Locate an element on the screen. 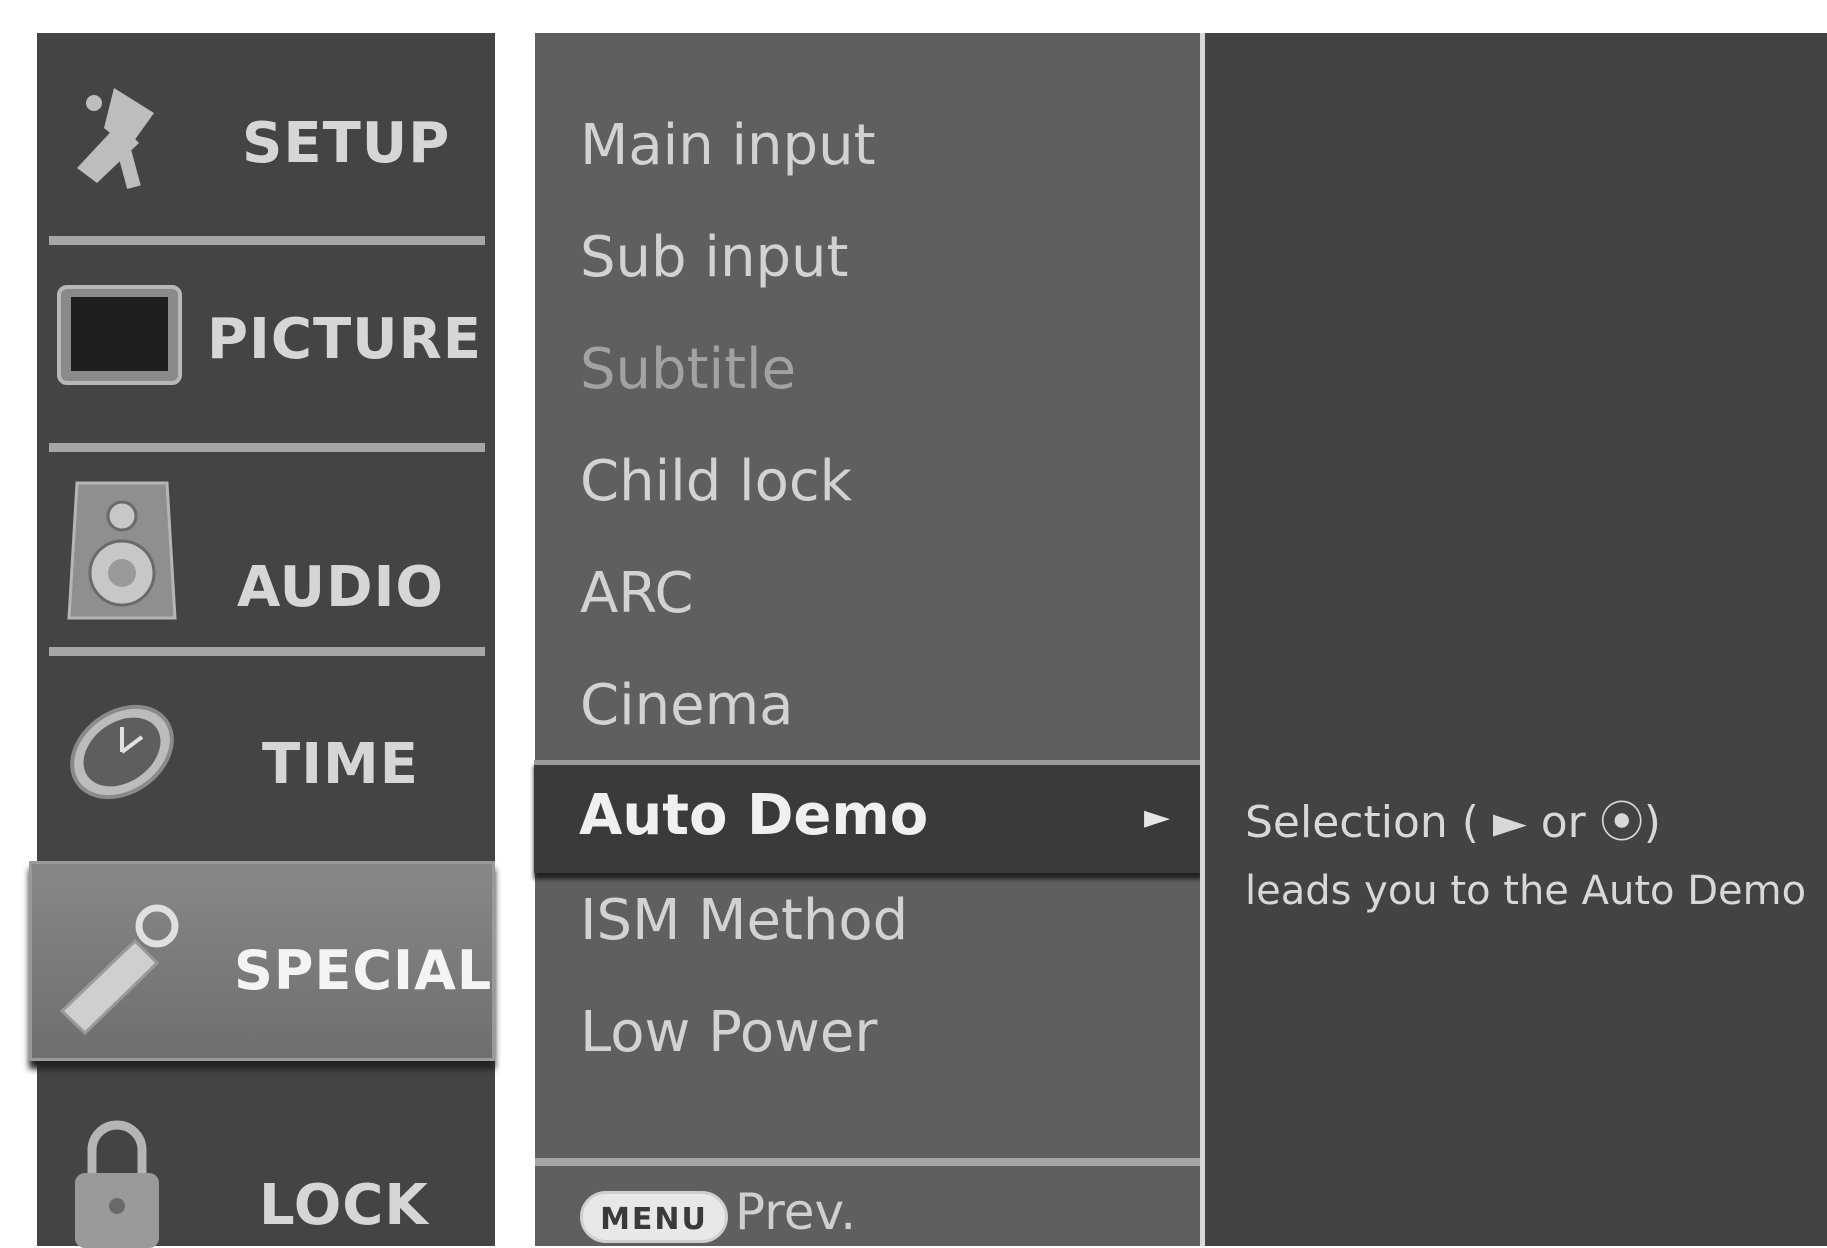  category-label: SPECIAL is located at coordinates (363, 970).